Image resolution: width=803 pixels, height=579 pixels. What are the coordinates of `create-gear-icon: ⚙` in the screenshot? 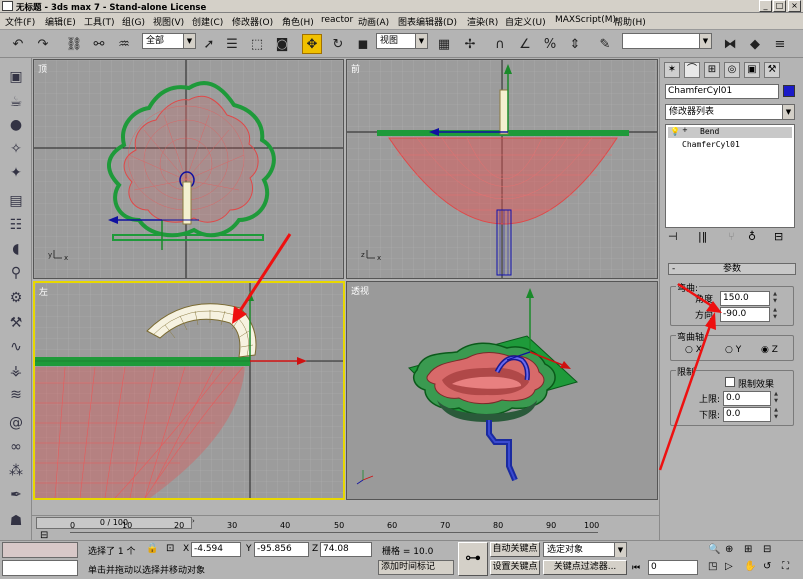 It's located at (16, 298).